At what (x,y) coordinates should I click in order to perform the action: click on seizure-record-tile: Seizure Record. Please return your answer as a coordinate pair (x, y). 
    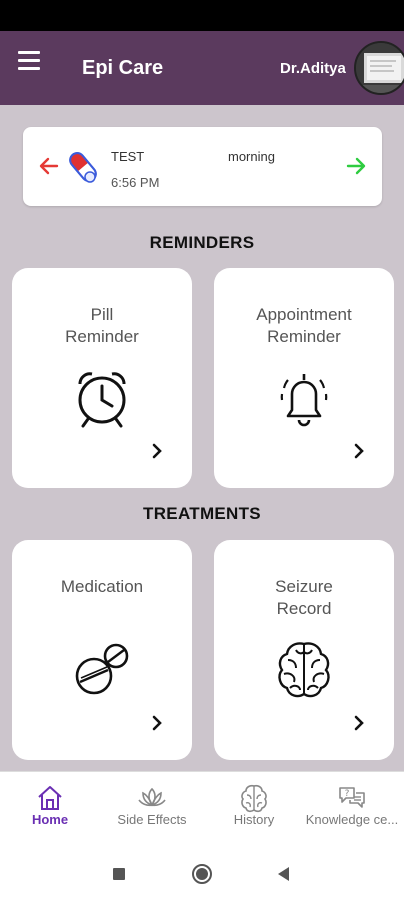
    Looking at the image, I should click on (304, 650).